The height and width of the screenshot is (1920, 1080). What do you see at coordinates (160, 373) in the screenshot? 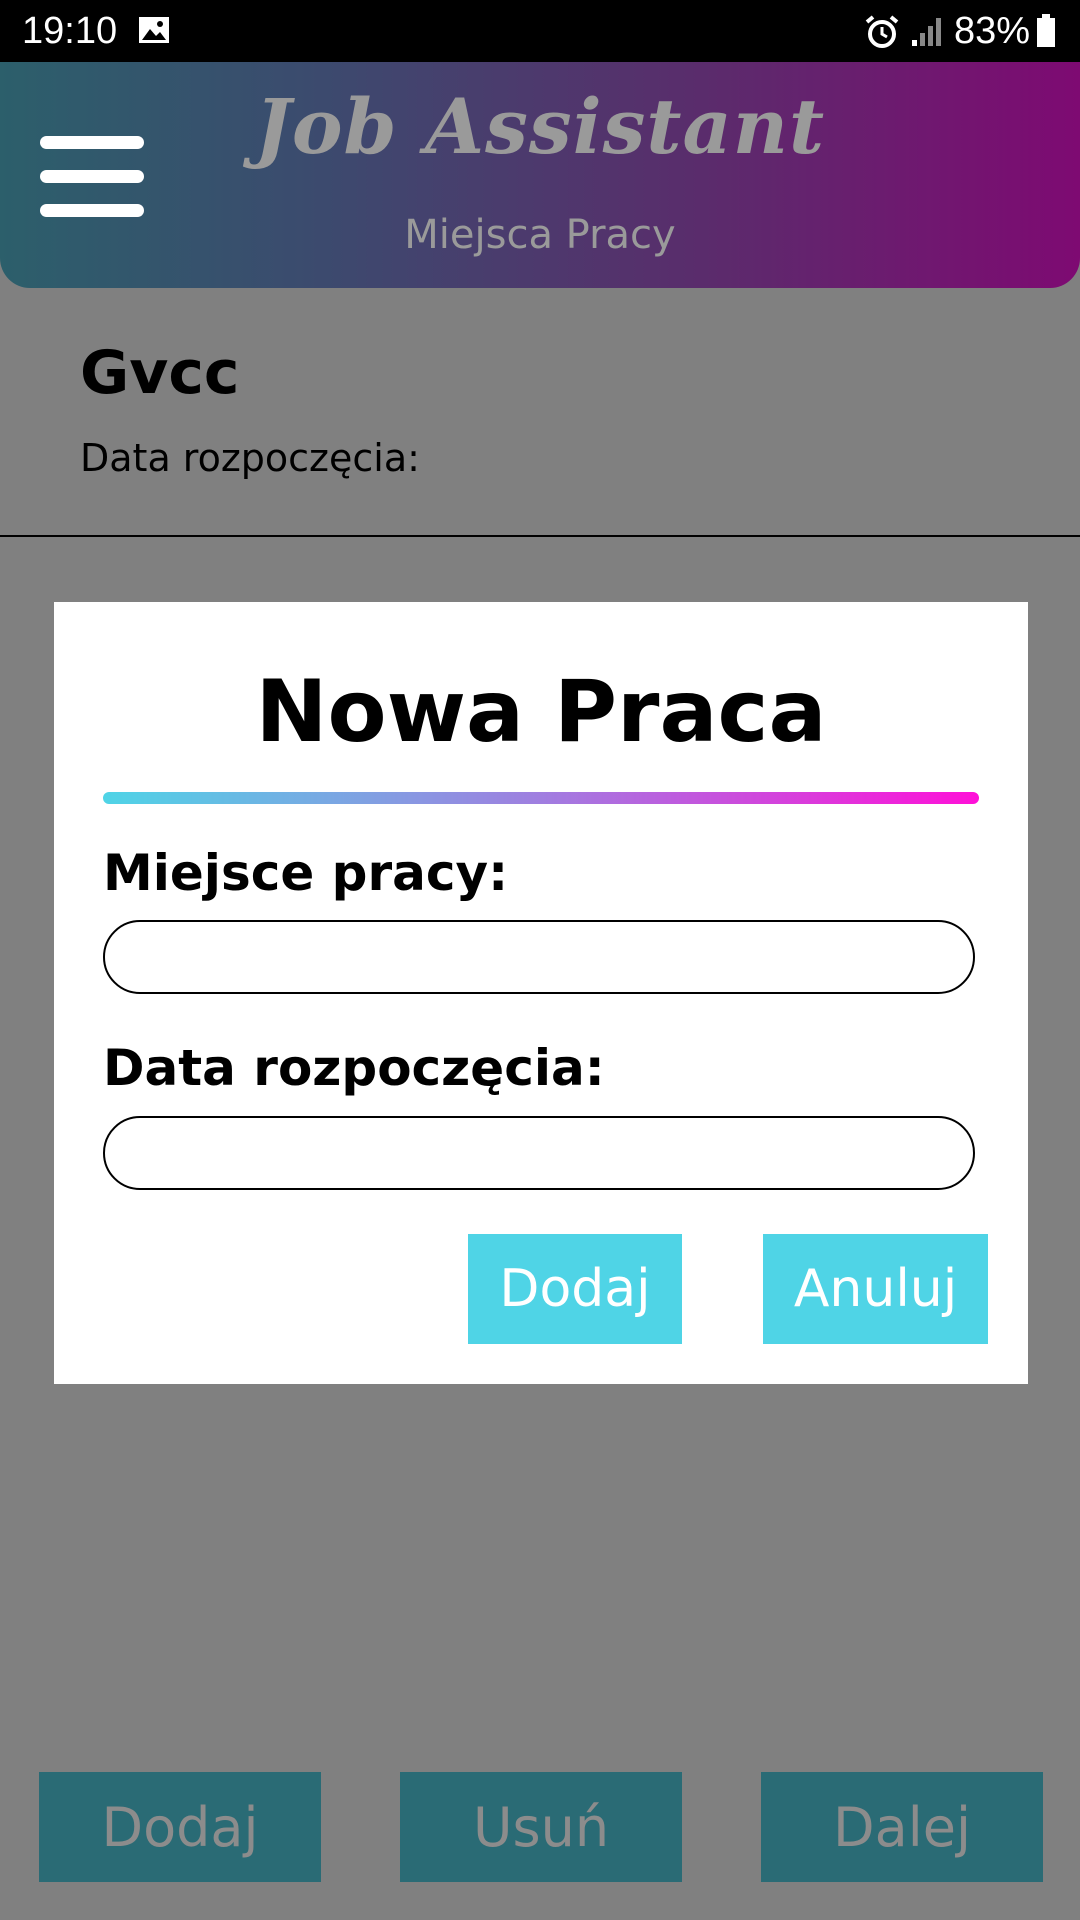
I see `job-name: Gvcc` at bounding box center [160, 373].